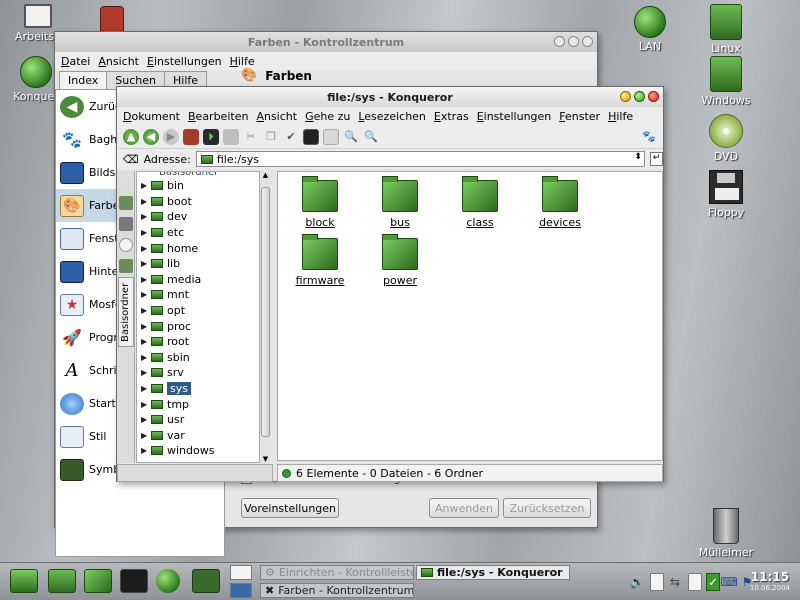 Image resolution: width=800 pixels, height=600 pixels. I want to click on home-sidebar-icon, so click(126, 266).